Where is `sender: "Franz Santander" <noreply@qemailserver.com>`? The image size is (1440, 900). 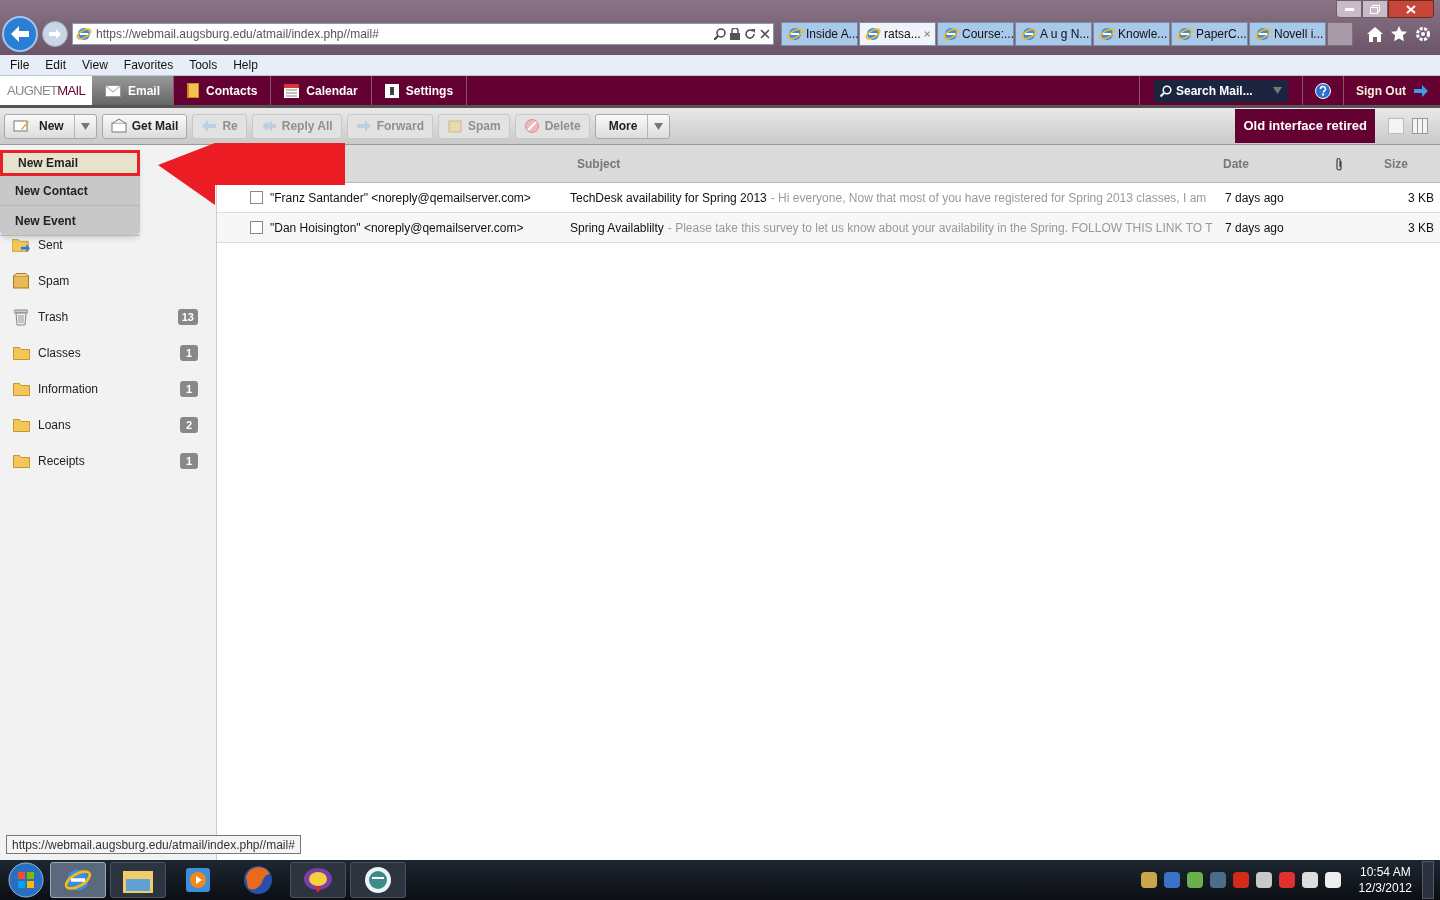
sender: "Franz Santander" <noreply@qemailserver.com> is located at coordinates (400, 198).